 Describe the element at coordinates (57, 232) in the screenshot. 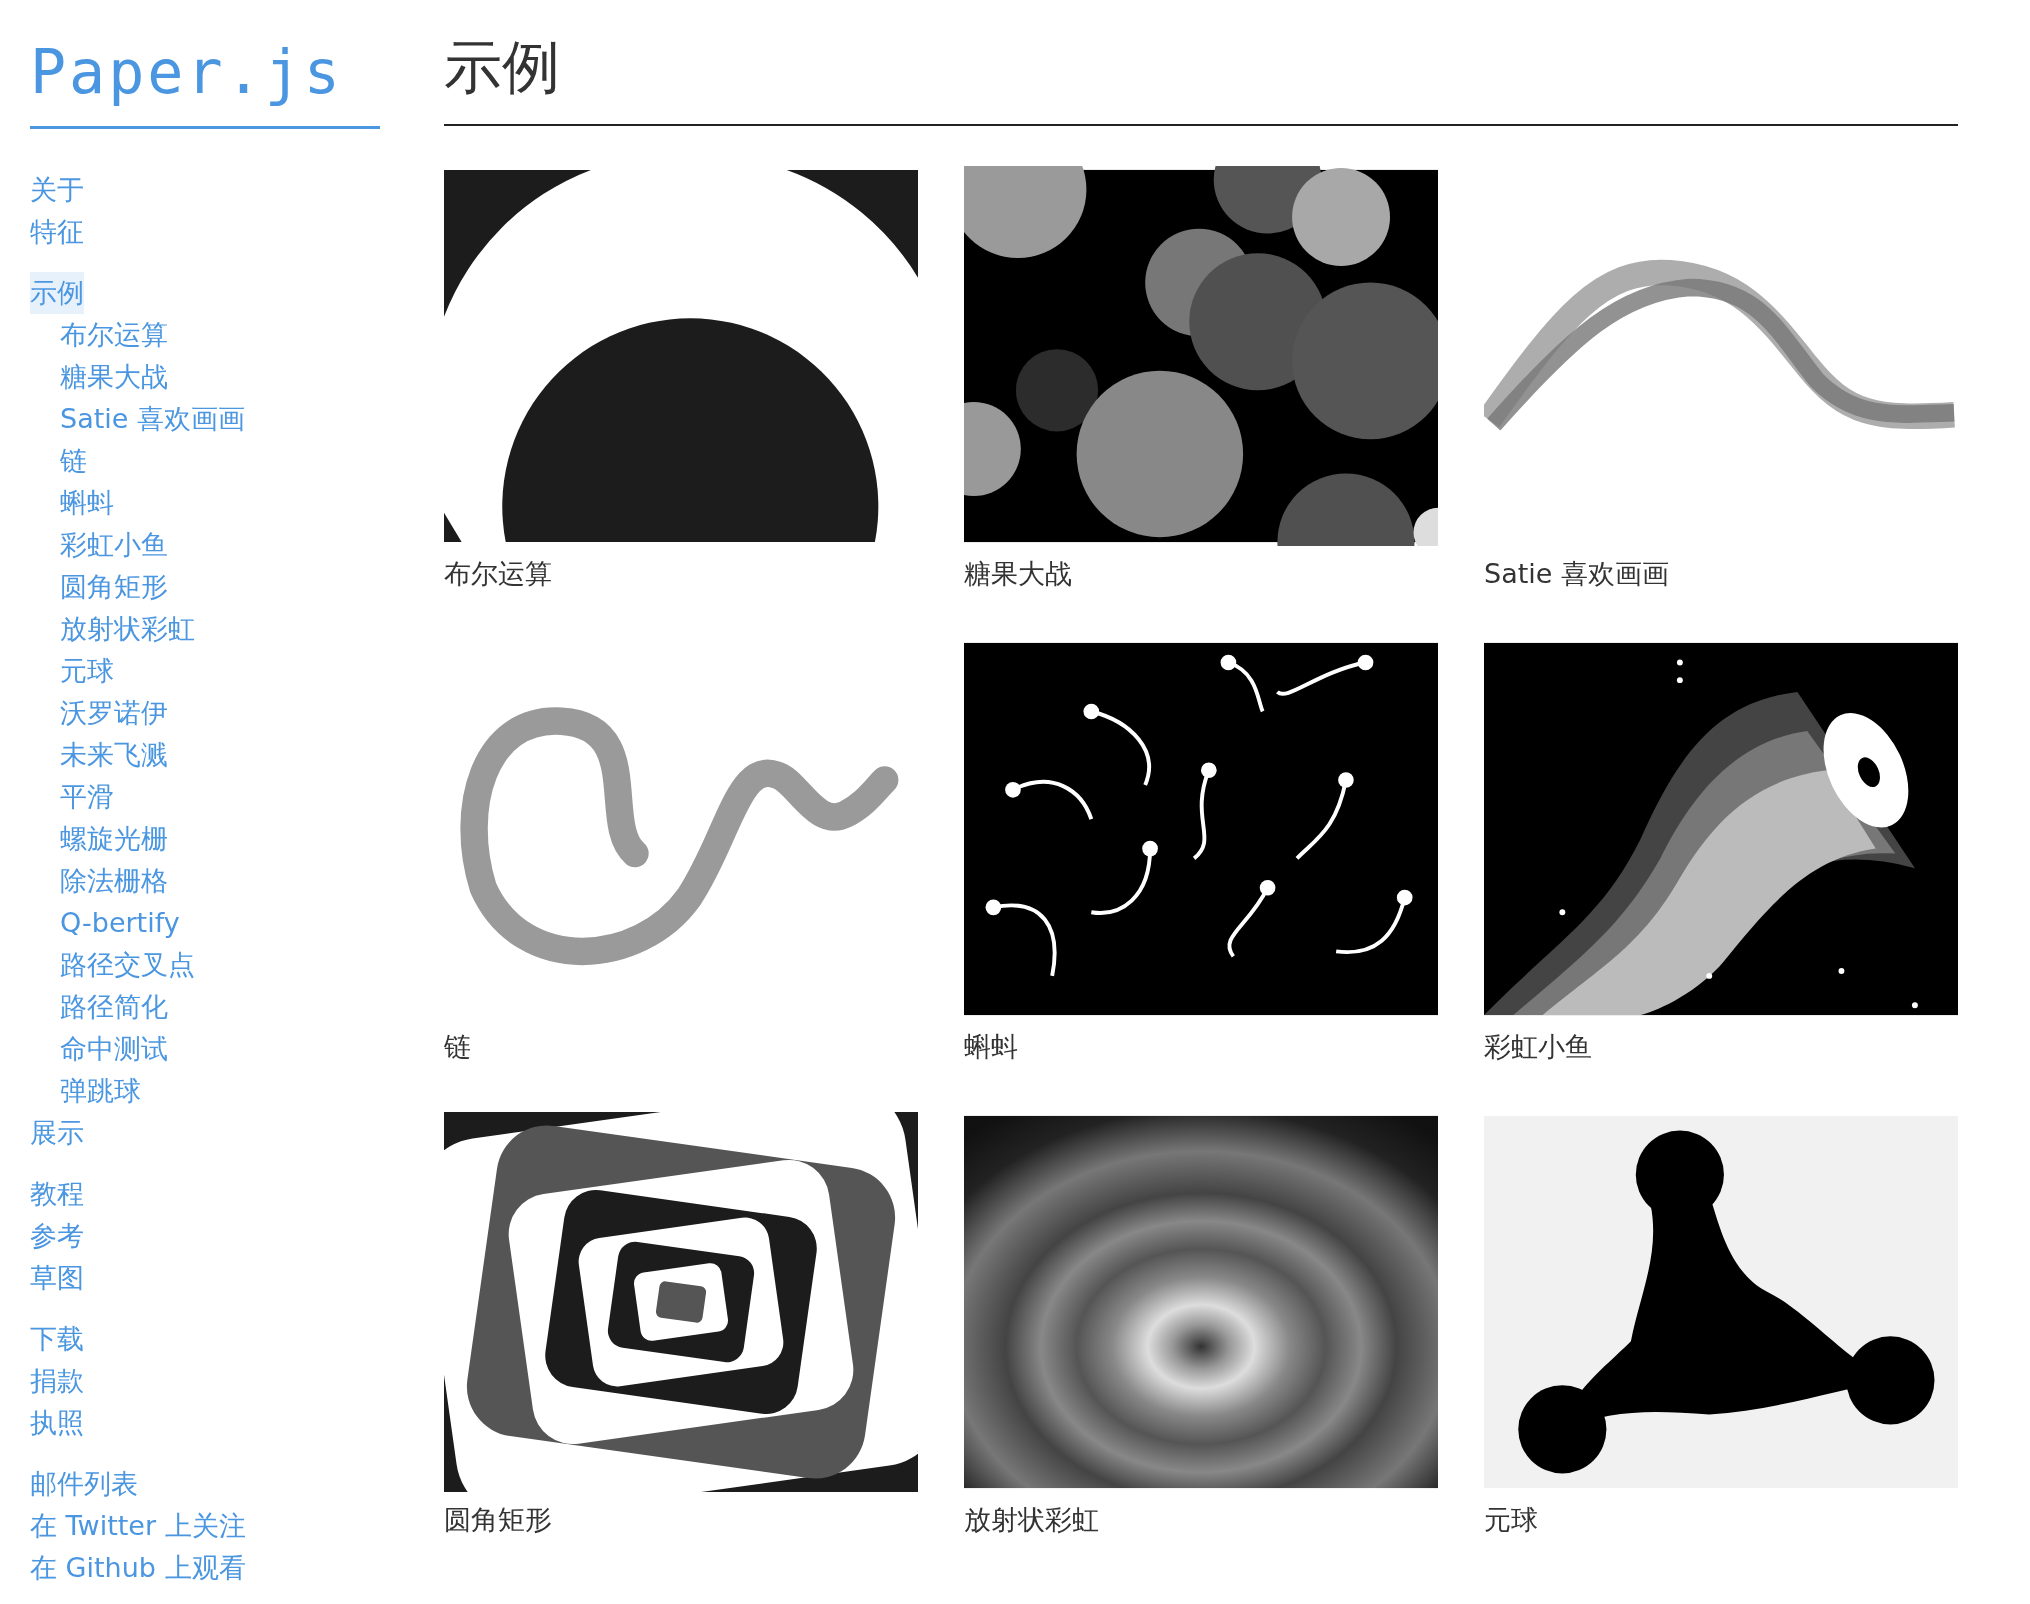

I see `nav-link: 特征` at that location.